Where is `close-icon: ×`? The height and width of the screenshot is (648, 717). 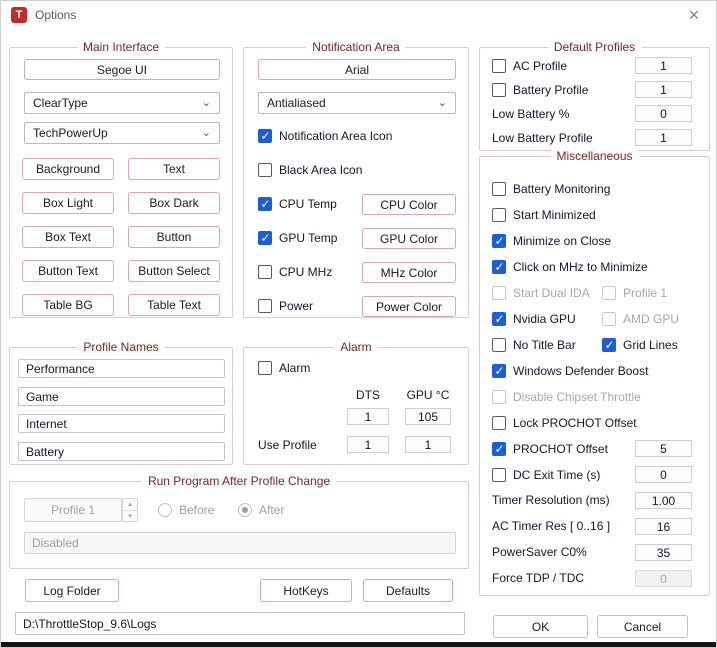 close-icon: × is located at coordinates (694, 15).